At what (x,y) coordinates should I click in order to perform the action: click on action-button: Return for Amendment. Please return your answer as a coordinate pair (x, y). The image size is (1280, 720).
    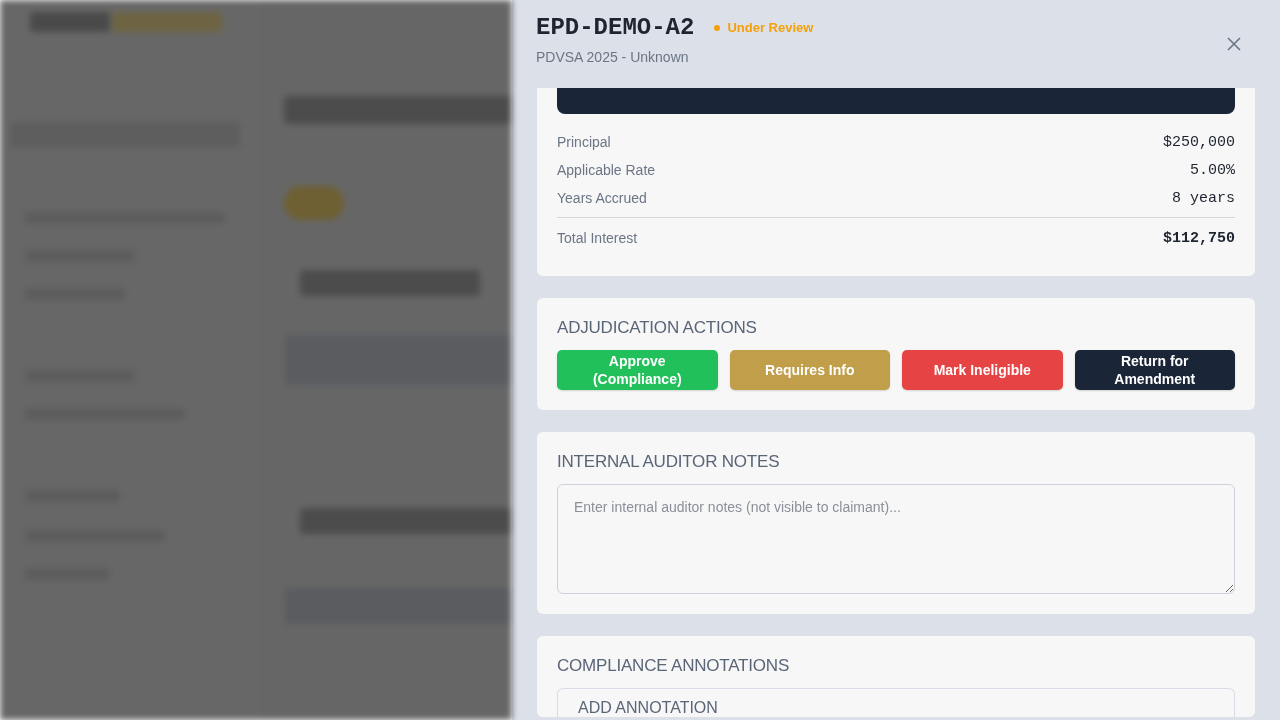
    Looking at the image, I should click on (1154, 370).